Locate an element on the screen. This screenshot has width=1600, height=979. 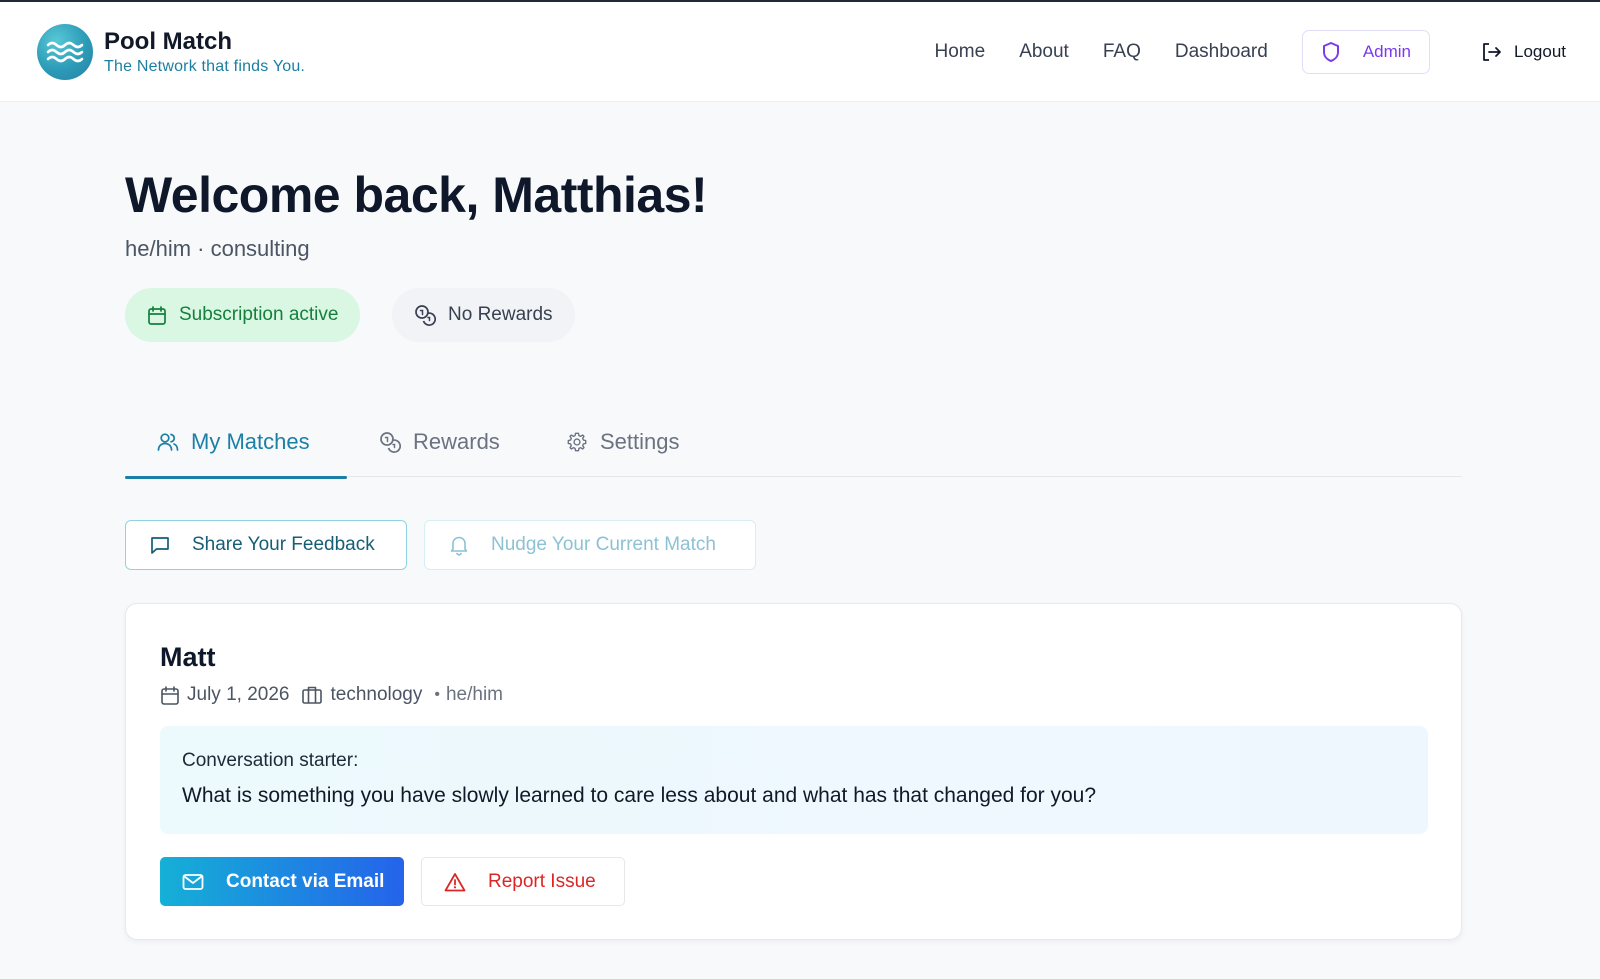
mail-icon is located at coordinates (193, 882).